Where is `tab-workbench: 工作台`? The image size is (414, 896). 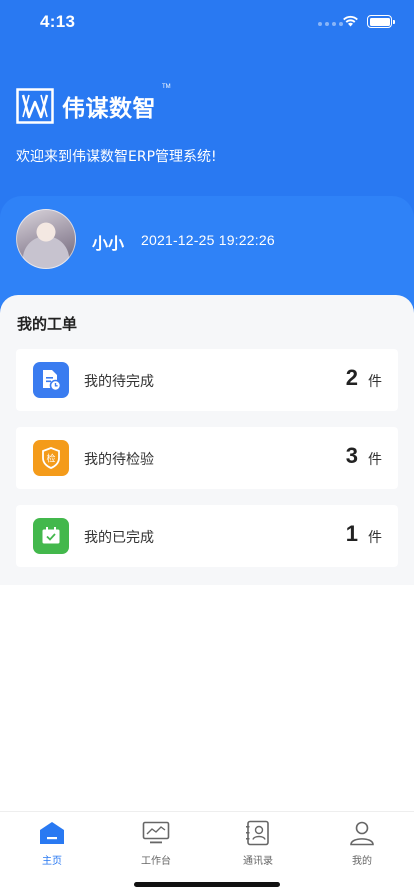
tab-workbench: 工作台 is located at coordinates (156, 842).